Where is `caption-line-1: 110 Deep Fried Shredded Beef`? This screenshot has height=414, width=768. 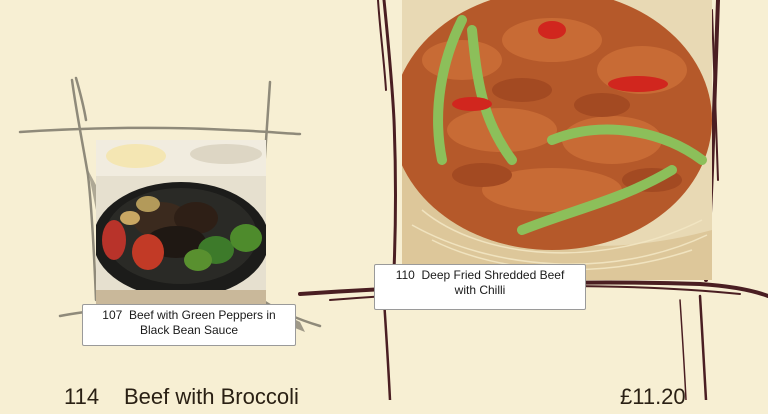
caption-line-1: 110 Deep Fried Shredded Beef is located at coordinates (480, 275).